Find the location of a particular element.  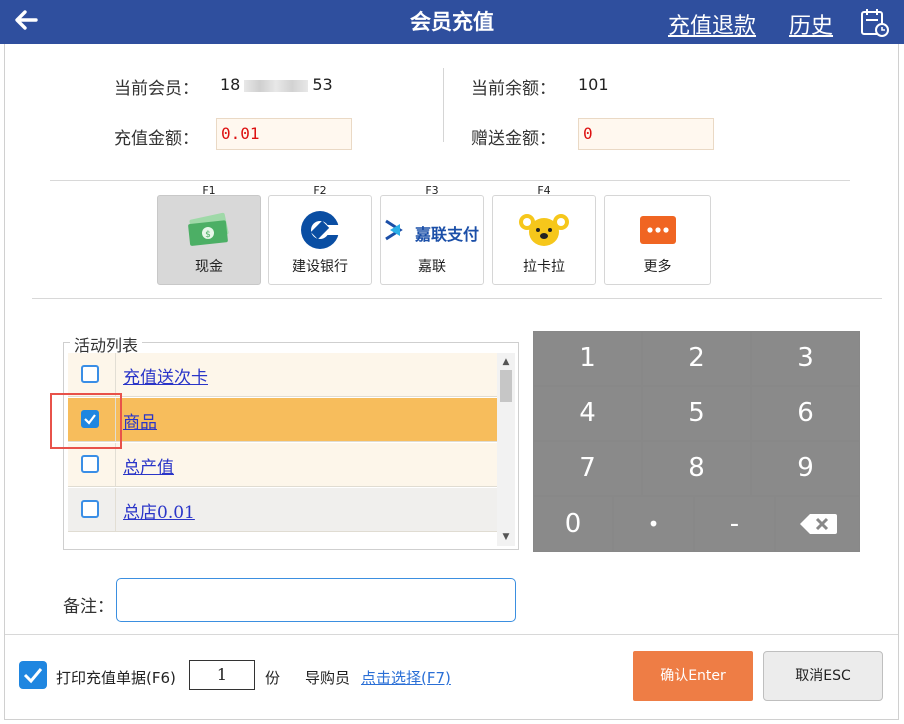

payment-more: 更多 is located at coordinates (657, 240).